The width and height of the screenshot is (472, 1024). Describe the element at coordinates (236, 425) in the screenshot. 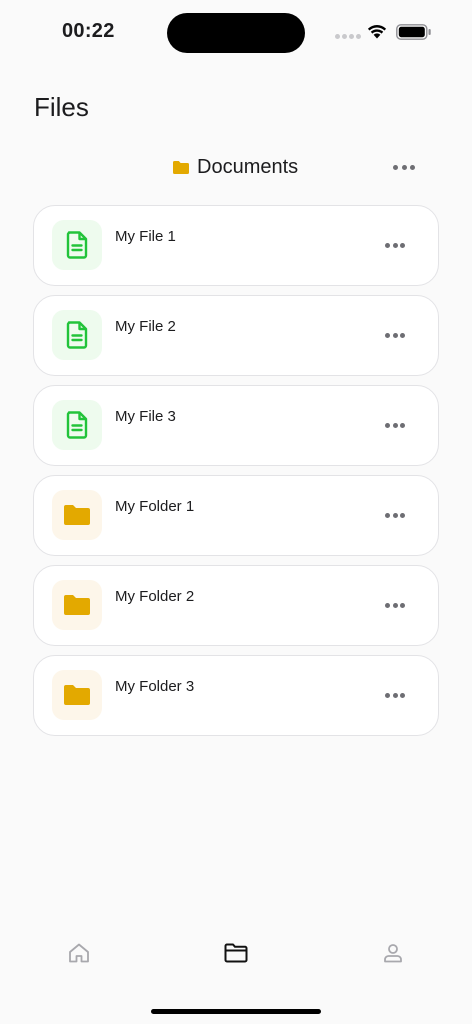

I see `list-item: My File 3` at that location.